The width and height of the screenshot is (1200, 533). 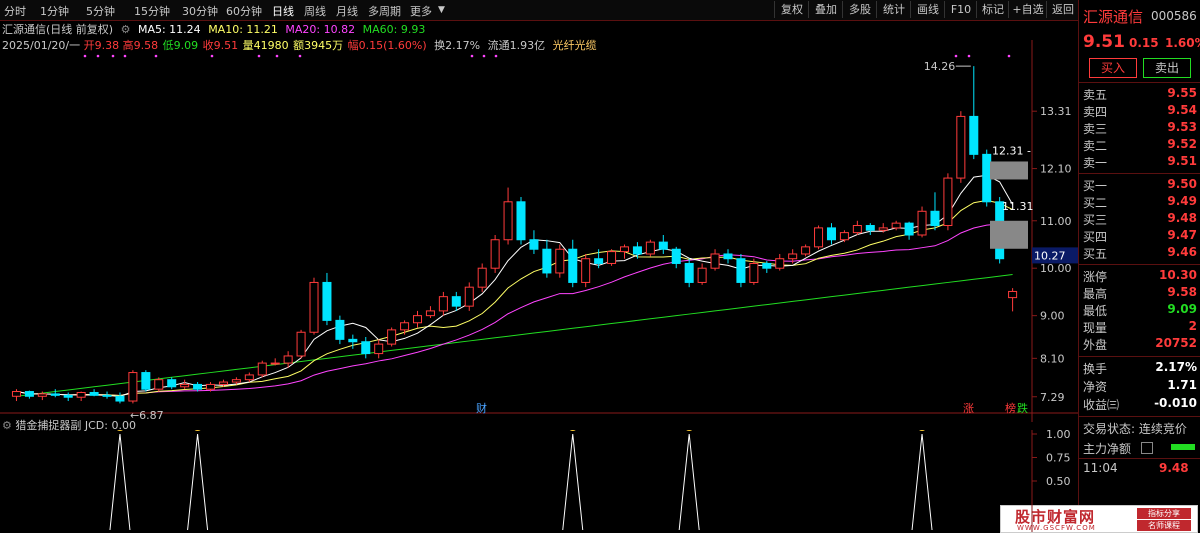 I want to click on ask-row-value: 9.53, so click(x=1182, y=127).